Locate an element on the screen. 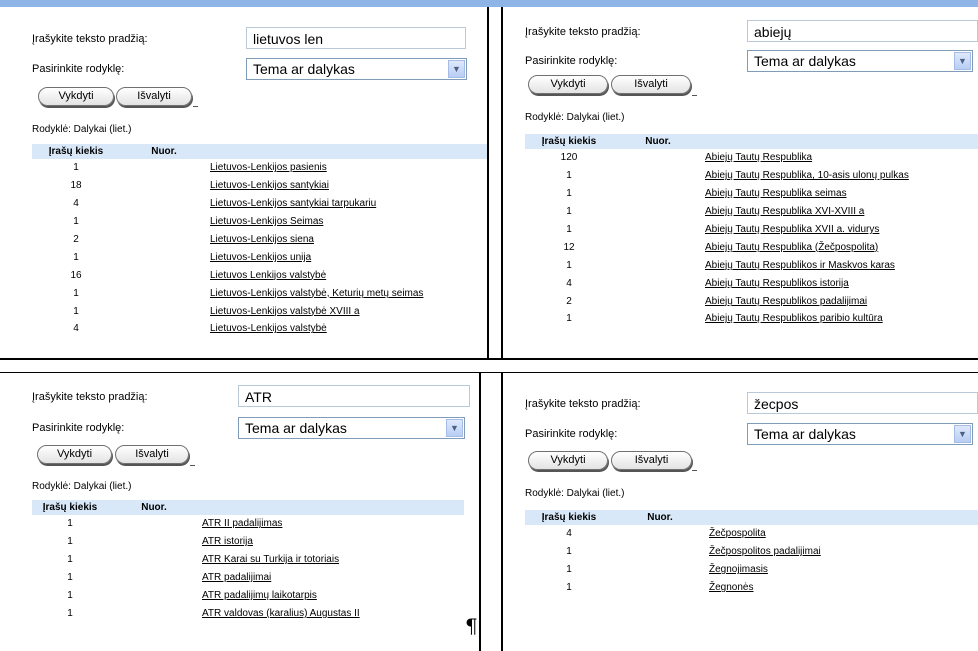 This screenshot has height=651, width=978. term-link: Abiejų Tautų Respublikos paribio kultūra is located at coordinates (840, 319).